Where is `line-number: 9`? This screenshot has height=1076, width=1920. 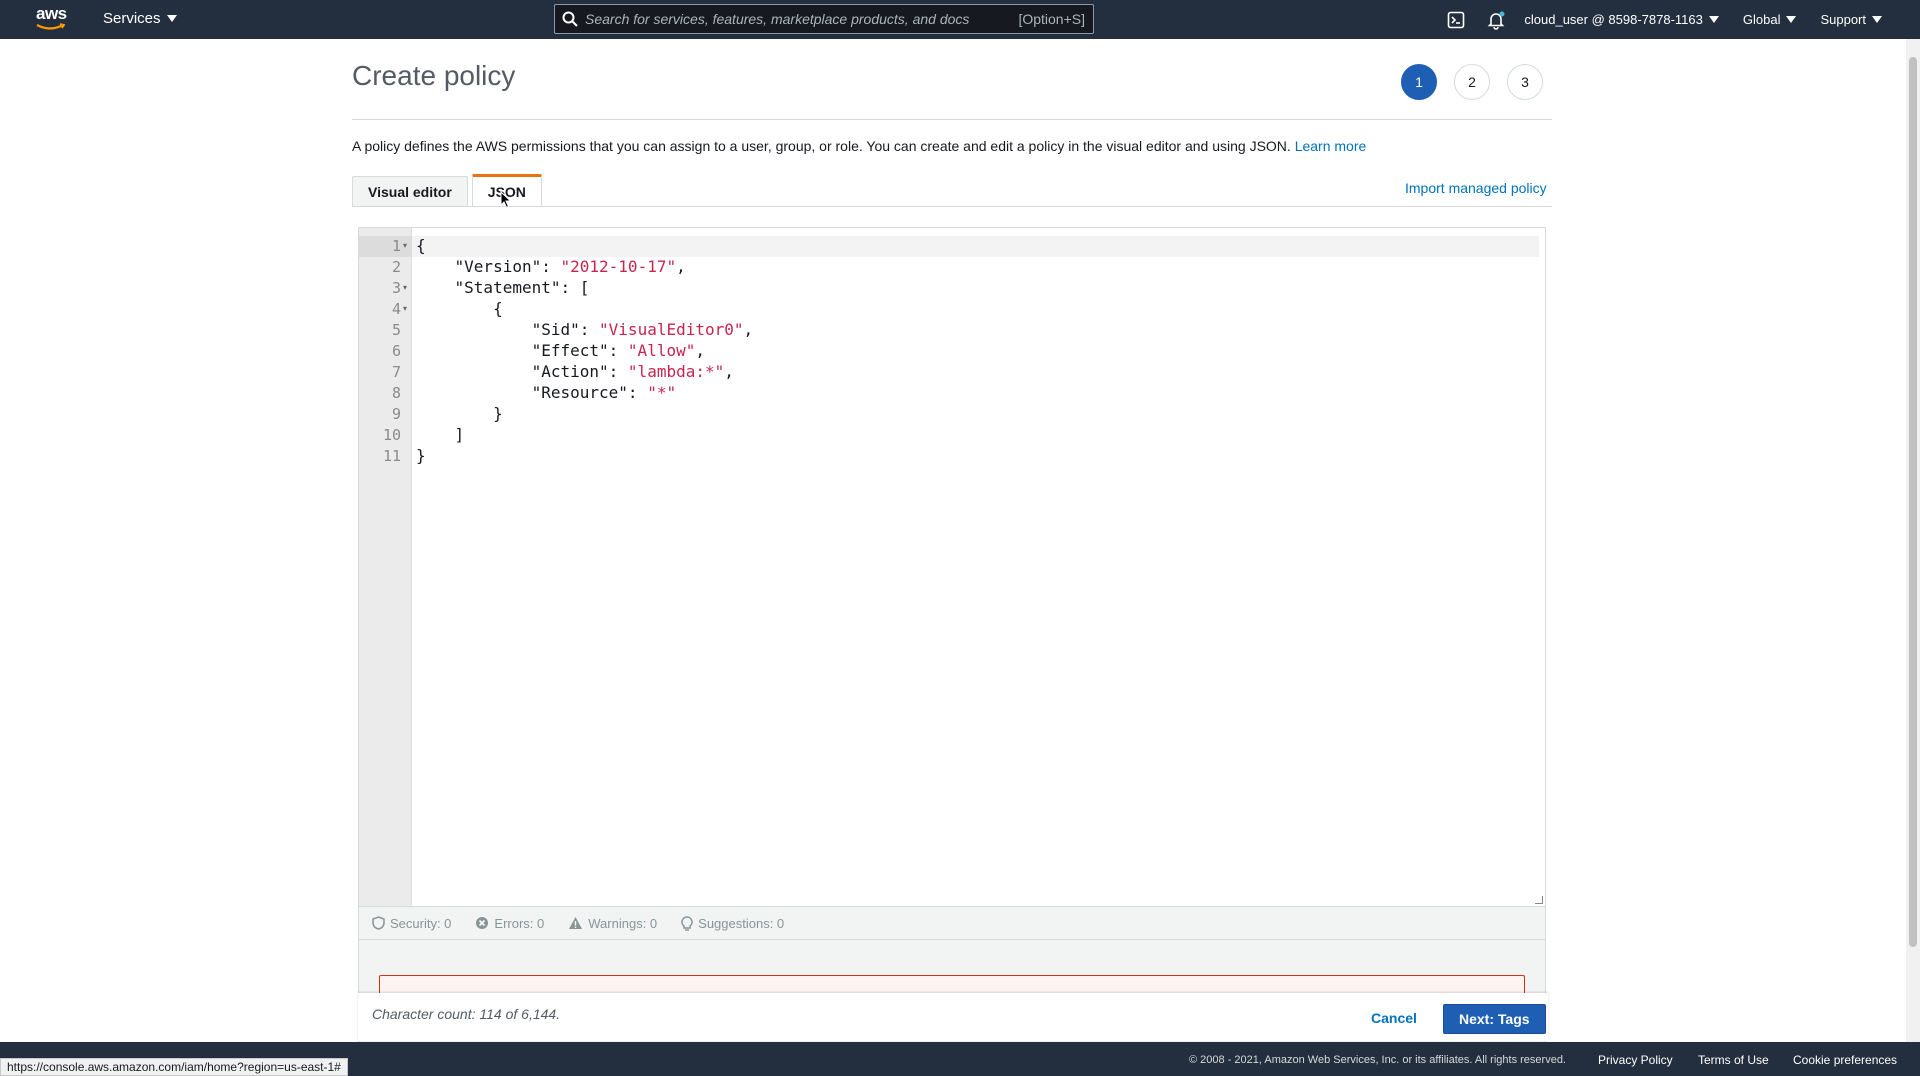
line-number: 9 is located at coordinates (396, 414).